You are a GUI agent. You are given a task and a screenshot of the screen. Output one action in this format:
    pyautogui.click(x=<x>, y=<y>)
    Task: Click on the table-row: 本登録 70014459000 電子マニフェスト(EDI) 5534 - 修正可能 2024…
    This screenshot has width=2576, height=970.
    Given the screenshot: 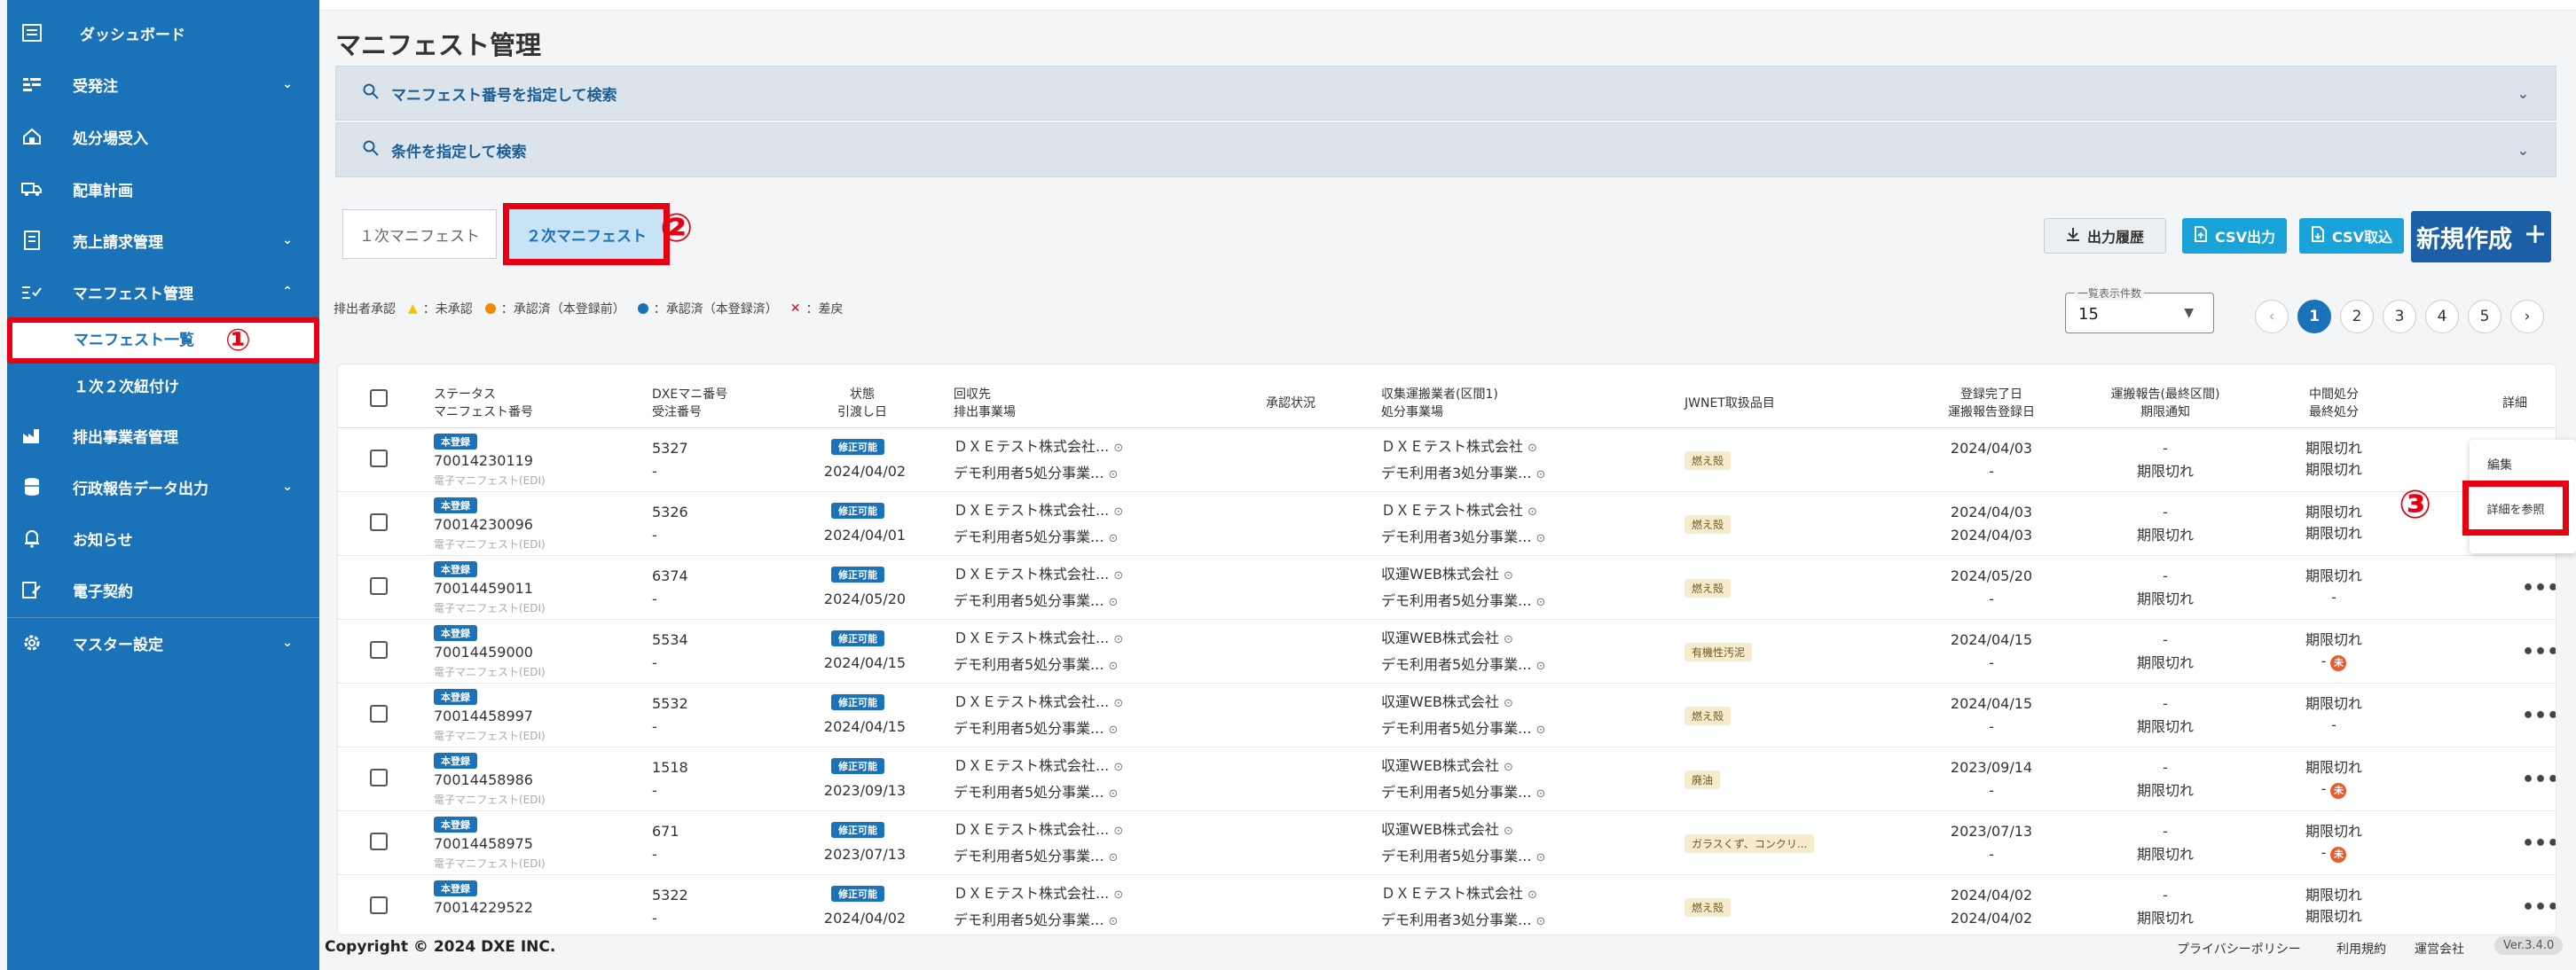 What is the action you would take?
    pyautogui.click(x=1447, y=652)
    